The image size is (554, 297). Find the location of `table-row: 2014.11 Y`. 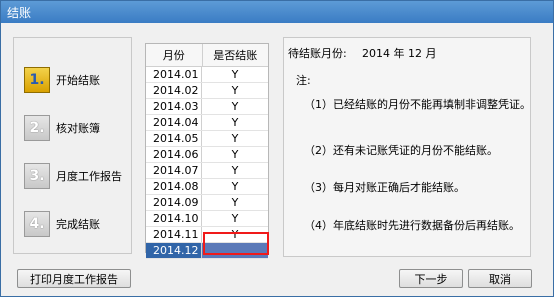

table-row: 2014.11 Y is located at coordinates (207, 235).